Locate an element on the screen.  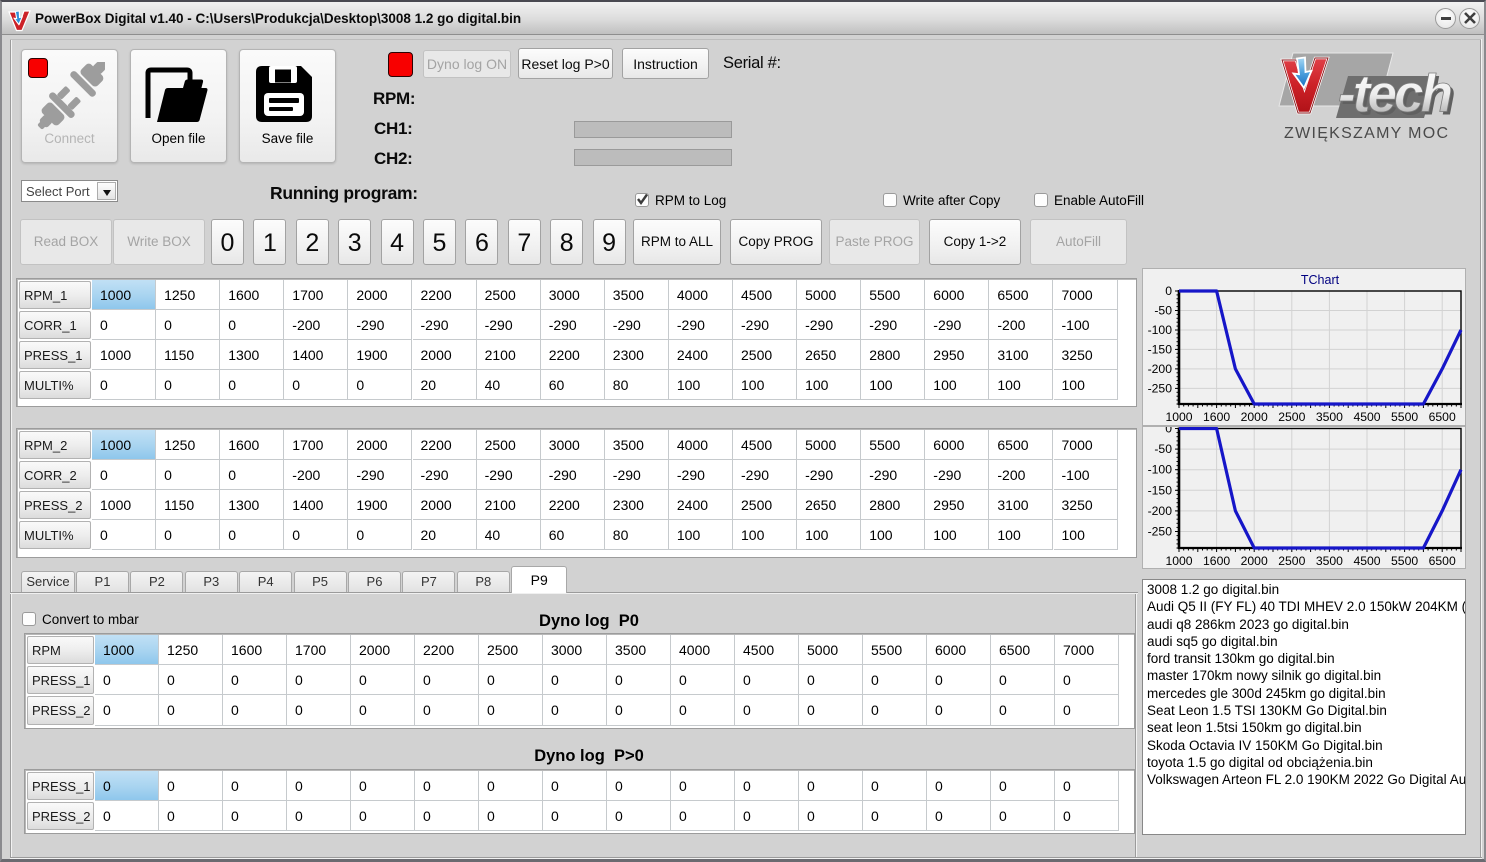
svg-text: -tech is located at coordinates (1395, 94).